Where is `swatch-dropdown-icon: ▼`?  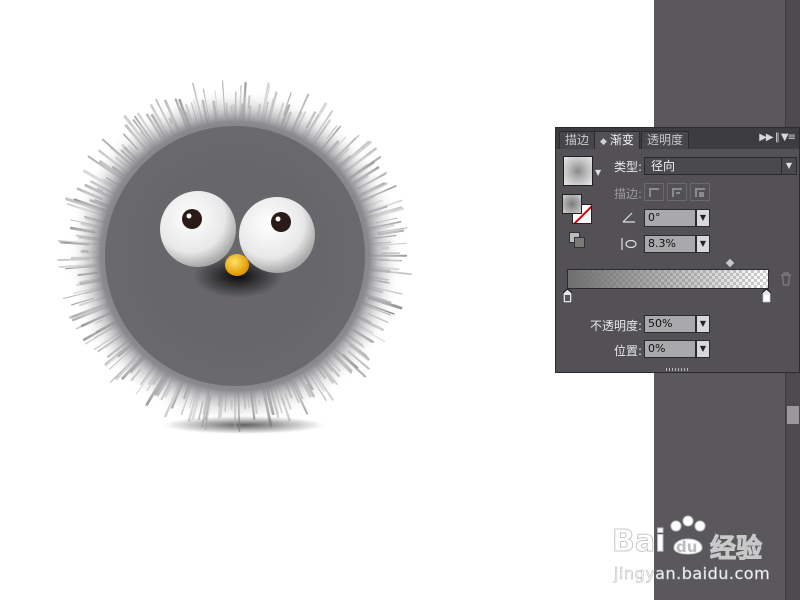
swatch-dropdown-icon: ▼ is located at coordinates (598, 172).